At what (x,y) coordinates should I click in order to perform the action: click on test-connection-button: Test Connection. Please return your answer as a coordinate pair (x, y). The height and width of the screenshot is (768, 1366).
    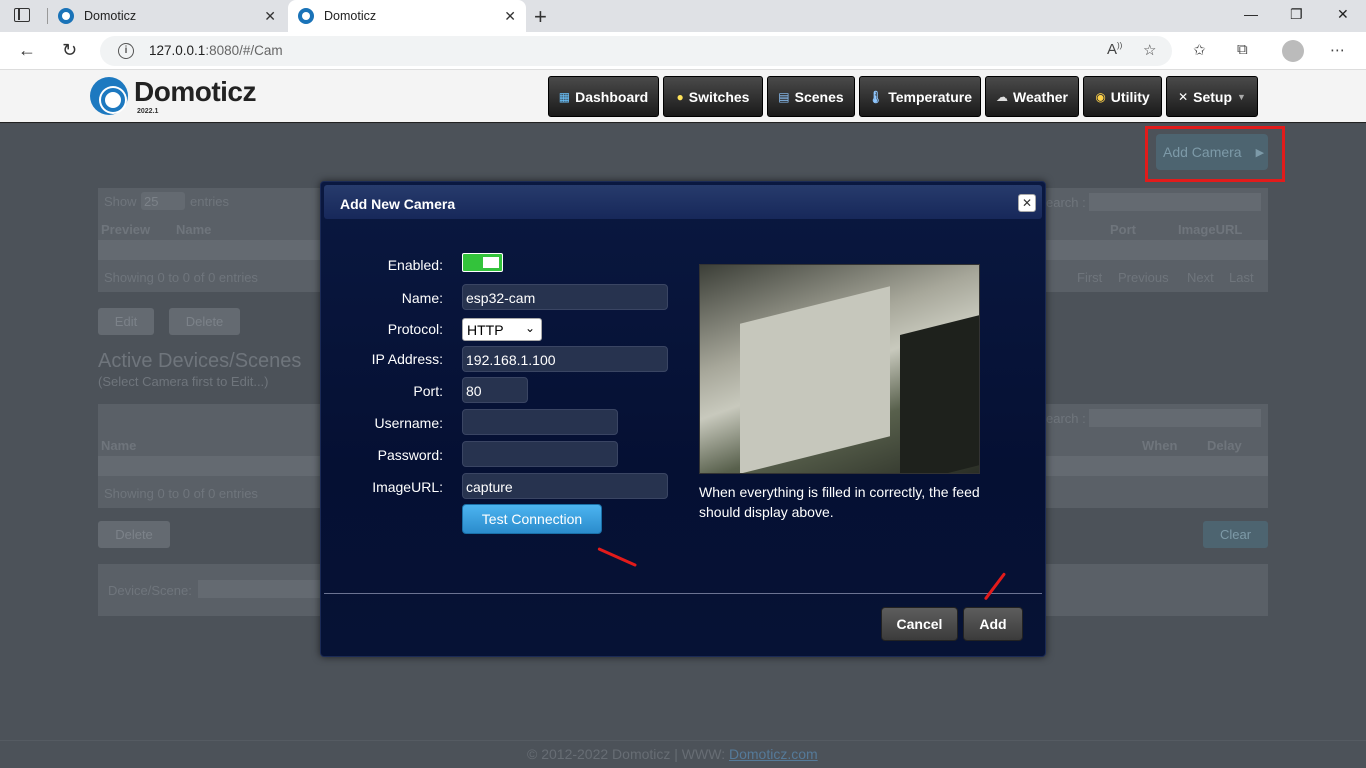
    Looking at the image, I should click on (532, 519).